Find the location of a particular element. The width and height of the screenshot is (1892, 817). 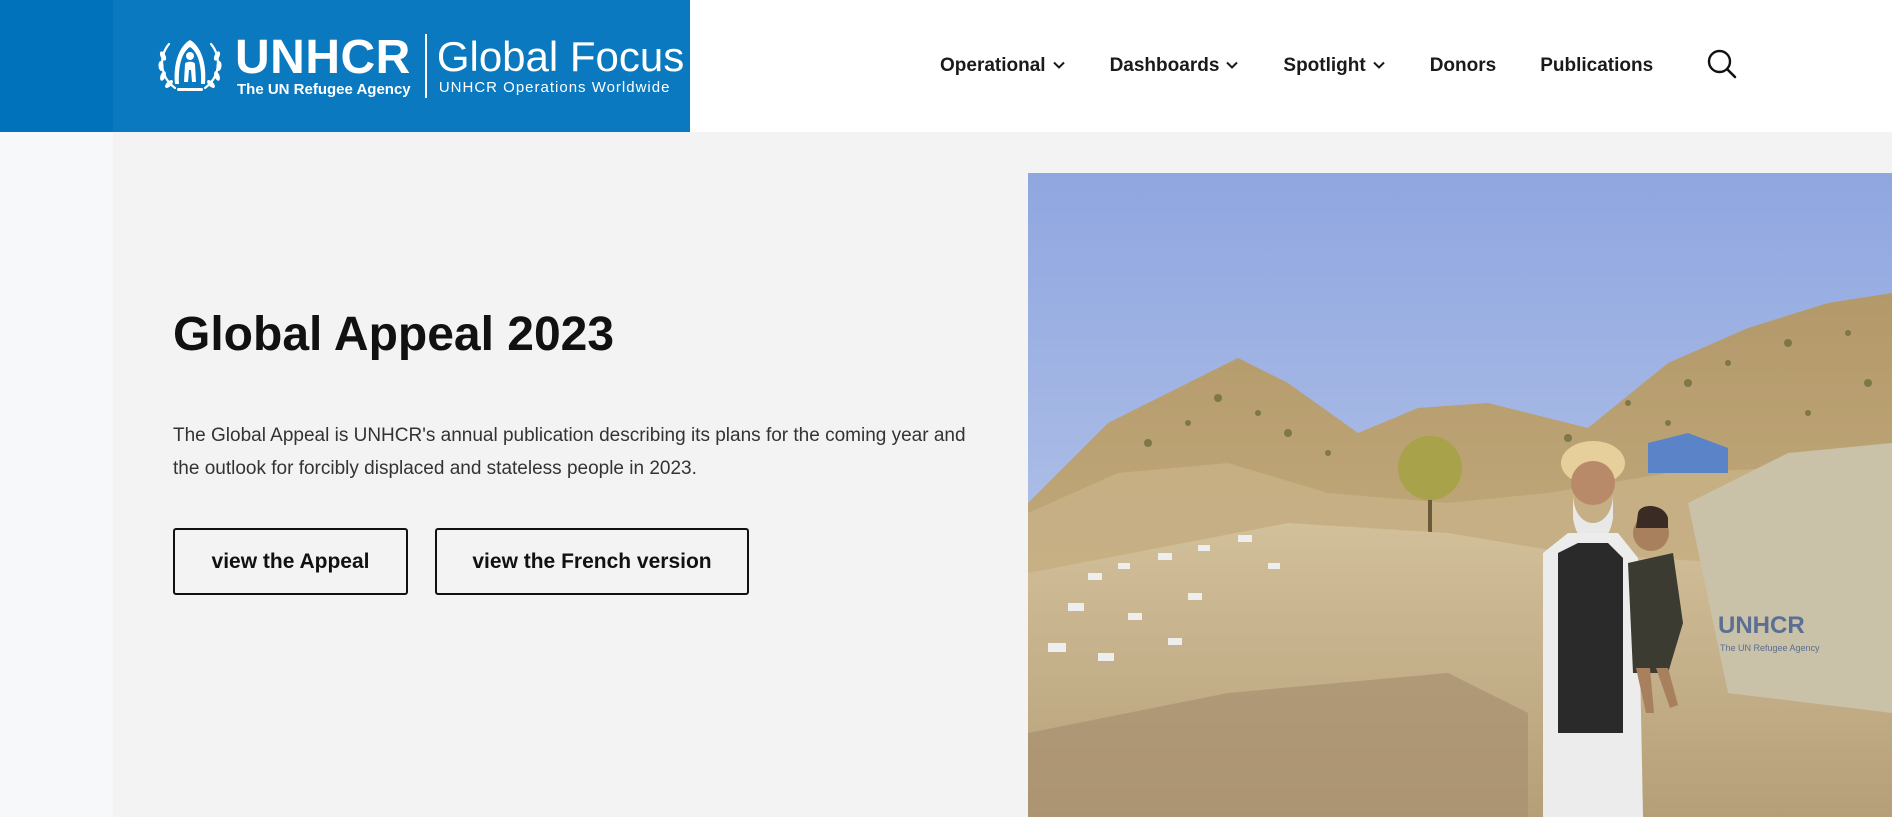

nav-item-dashboards: Dashboards is located at coordinates (1175, 66).